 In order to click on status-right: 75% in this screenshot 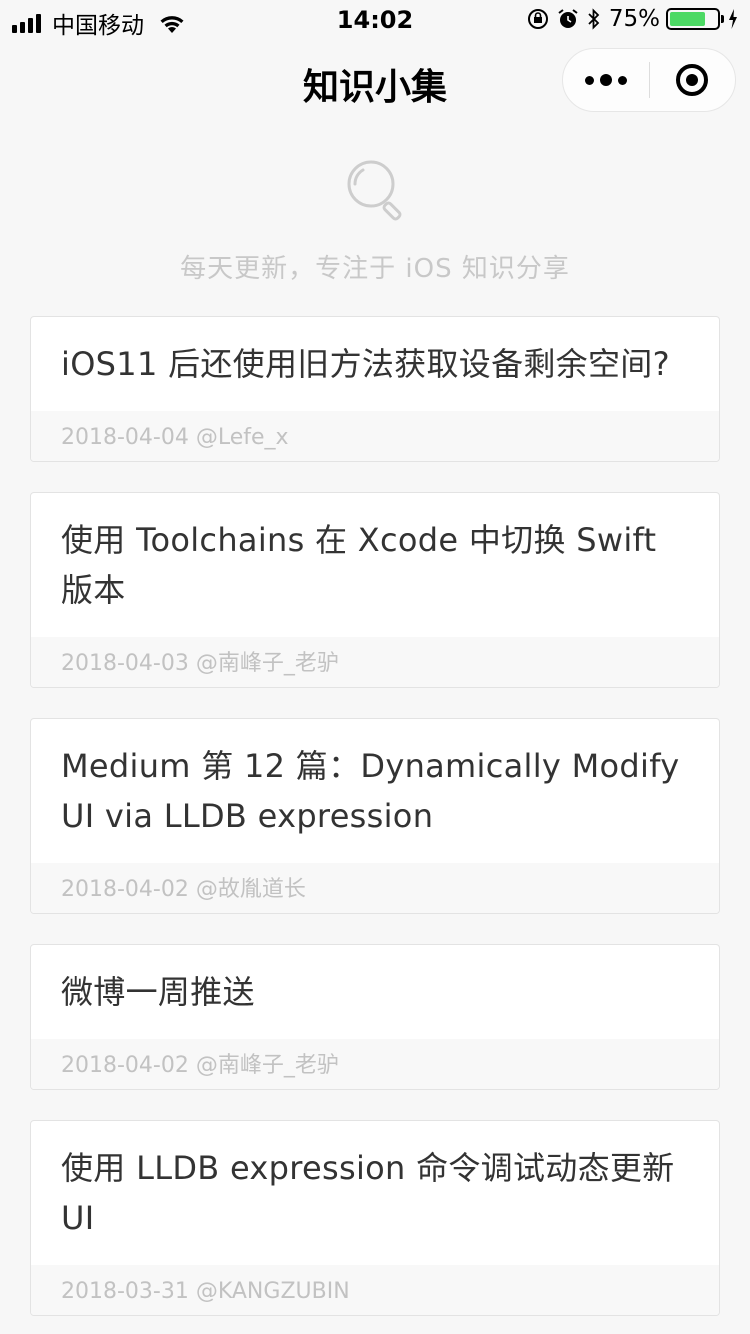, I will do `click(628, 19)`.